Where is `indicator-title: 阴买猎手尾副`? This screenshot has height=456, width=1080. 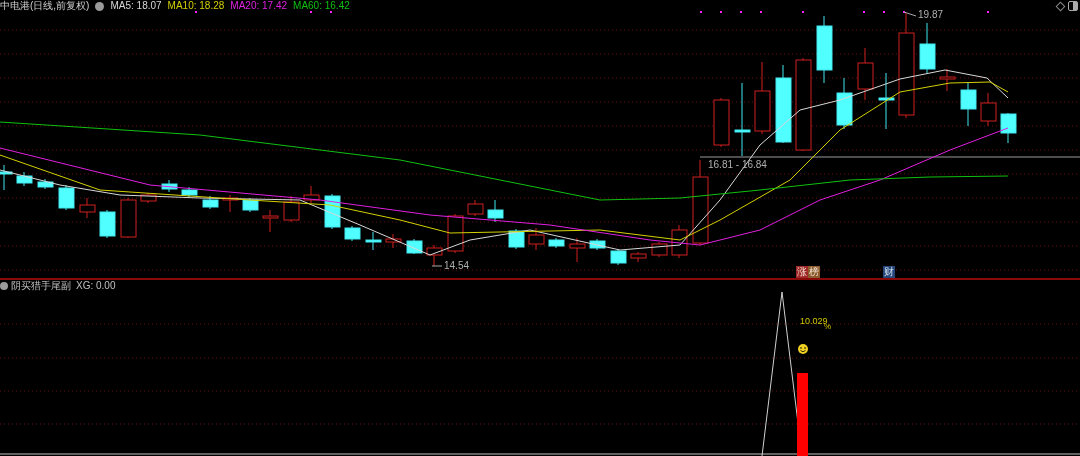
indicator-title: 阴买猎手尾副 is located at coordinates (41, 286).